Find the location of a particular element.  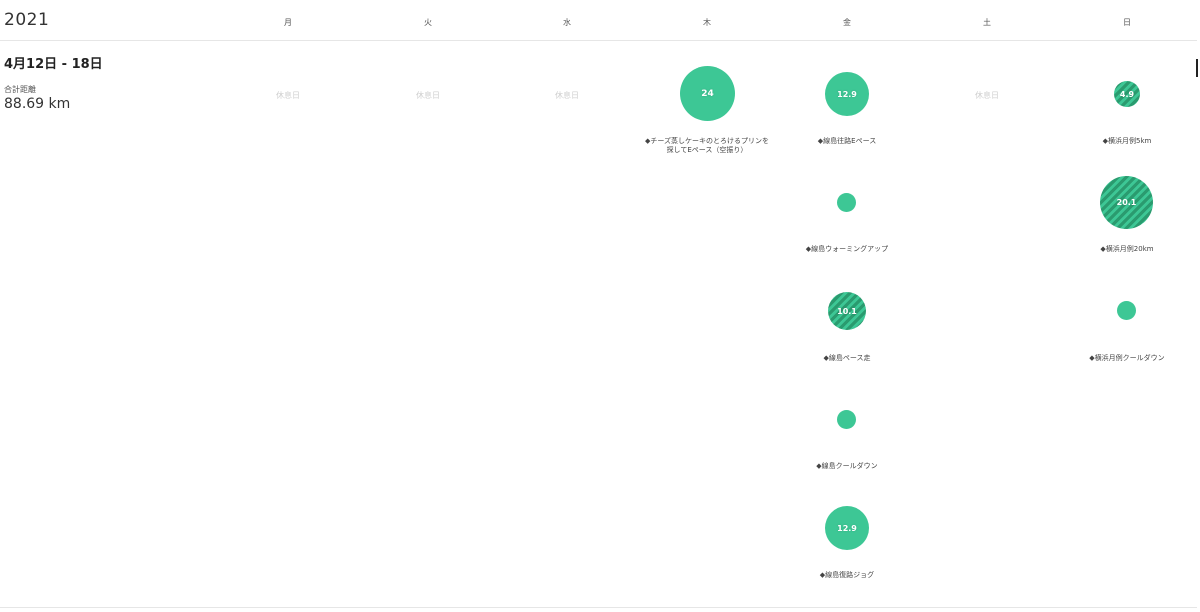

scroll-indicator is located at coordinates (1197, 68).